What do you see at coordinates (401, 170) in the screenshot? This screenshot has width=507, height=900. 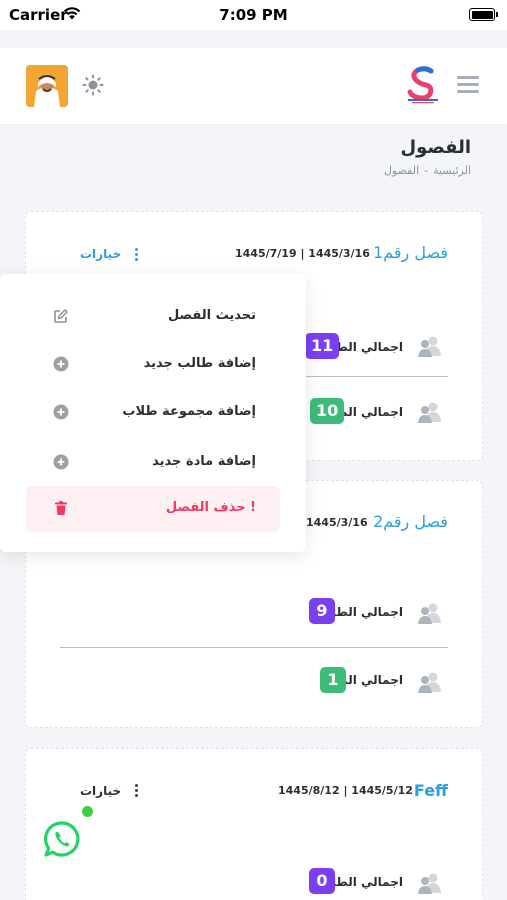 I see `breadcrumb-current: الفصول` at bounding box center [401, 170].